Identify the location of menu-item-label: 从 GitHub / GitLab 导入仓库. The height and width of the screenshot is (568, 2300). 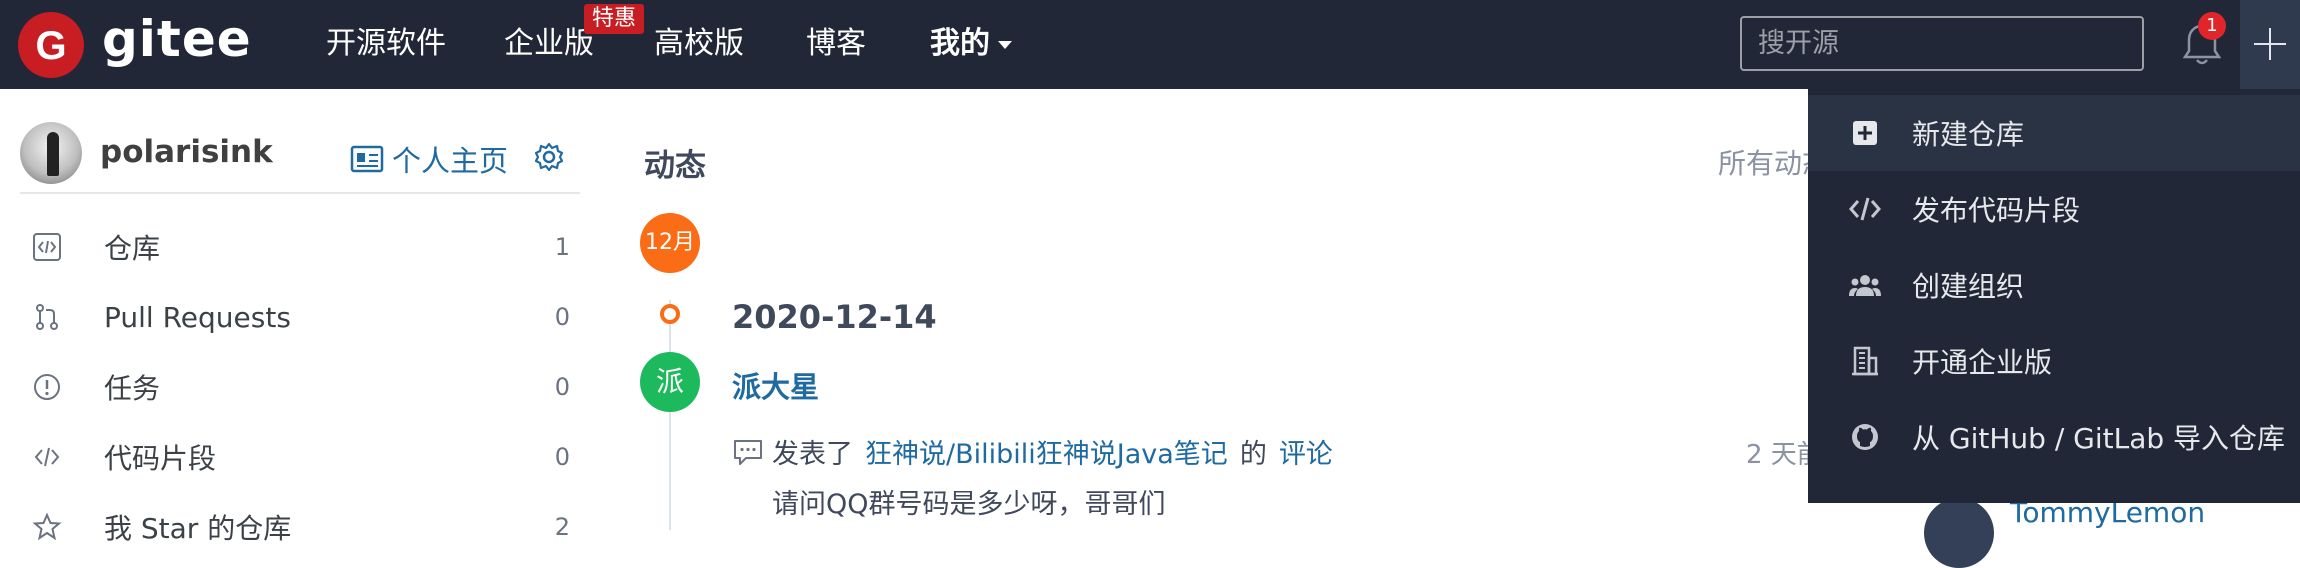
(2099, 438).